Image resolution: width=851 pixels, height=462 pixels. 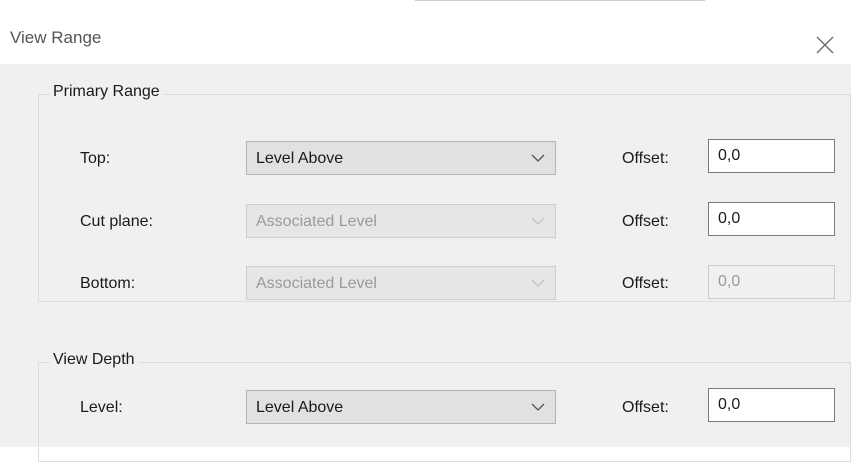 What do you see at coordinates (771, 282) in the screenshot?
I see `bottom-offset-input` at bounding box center [771, 282].